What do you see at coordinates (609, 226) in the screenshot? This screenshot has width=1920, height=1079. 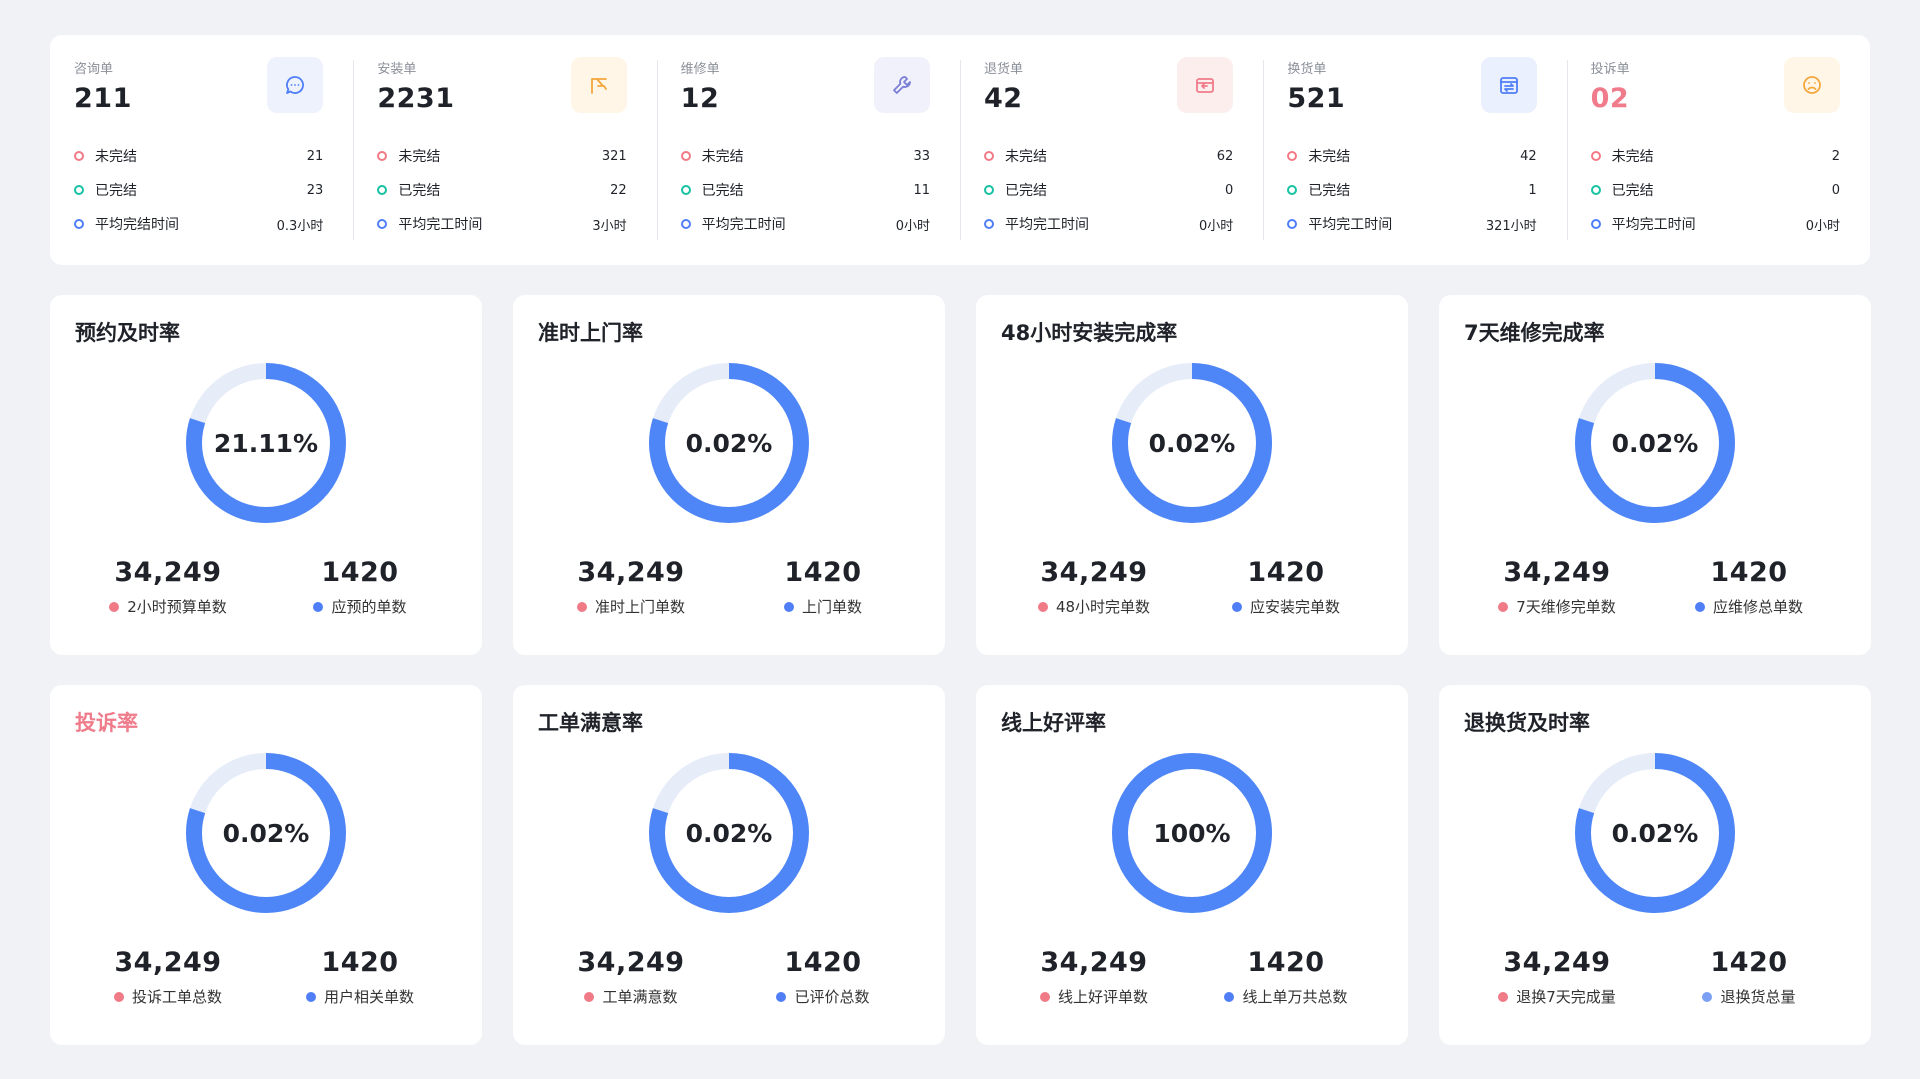 I see `summary-row-value: 3小时` at bounding box center [609, 226].